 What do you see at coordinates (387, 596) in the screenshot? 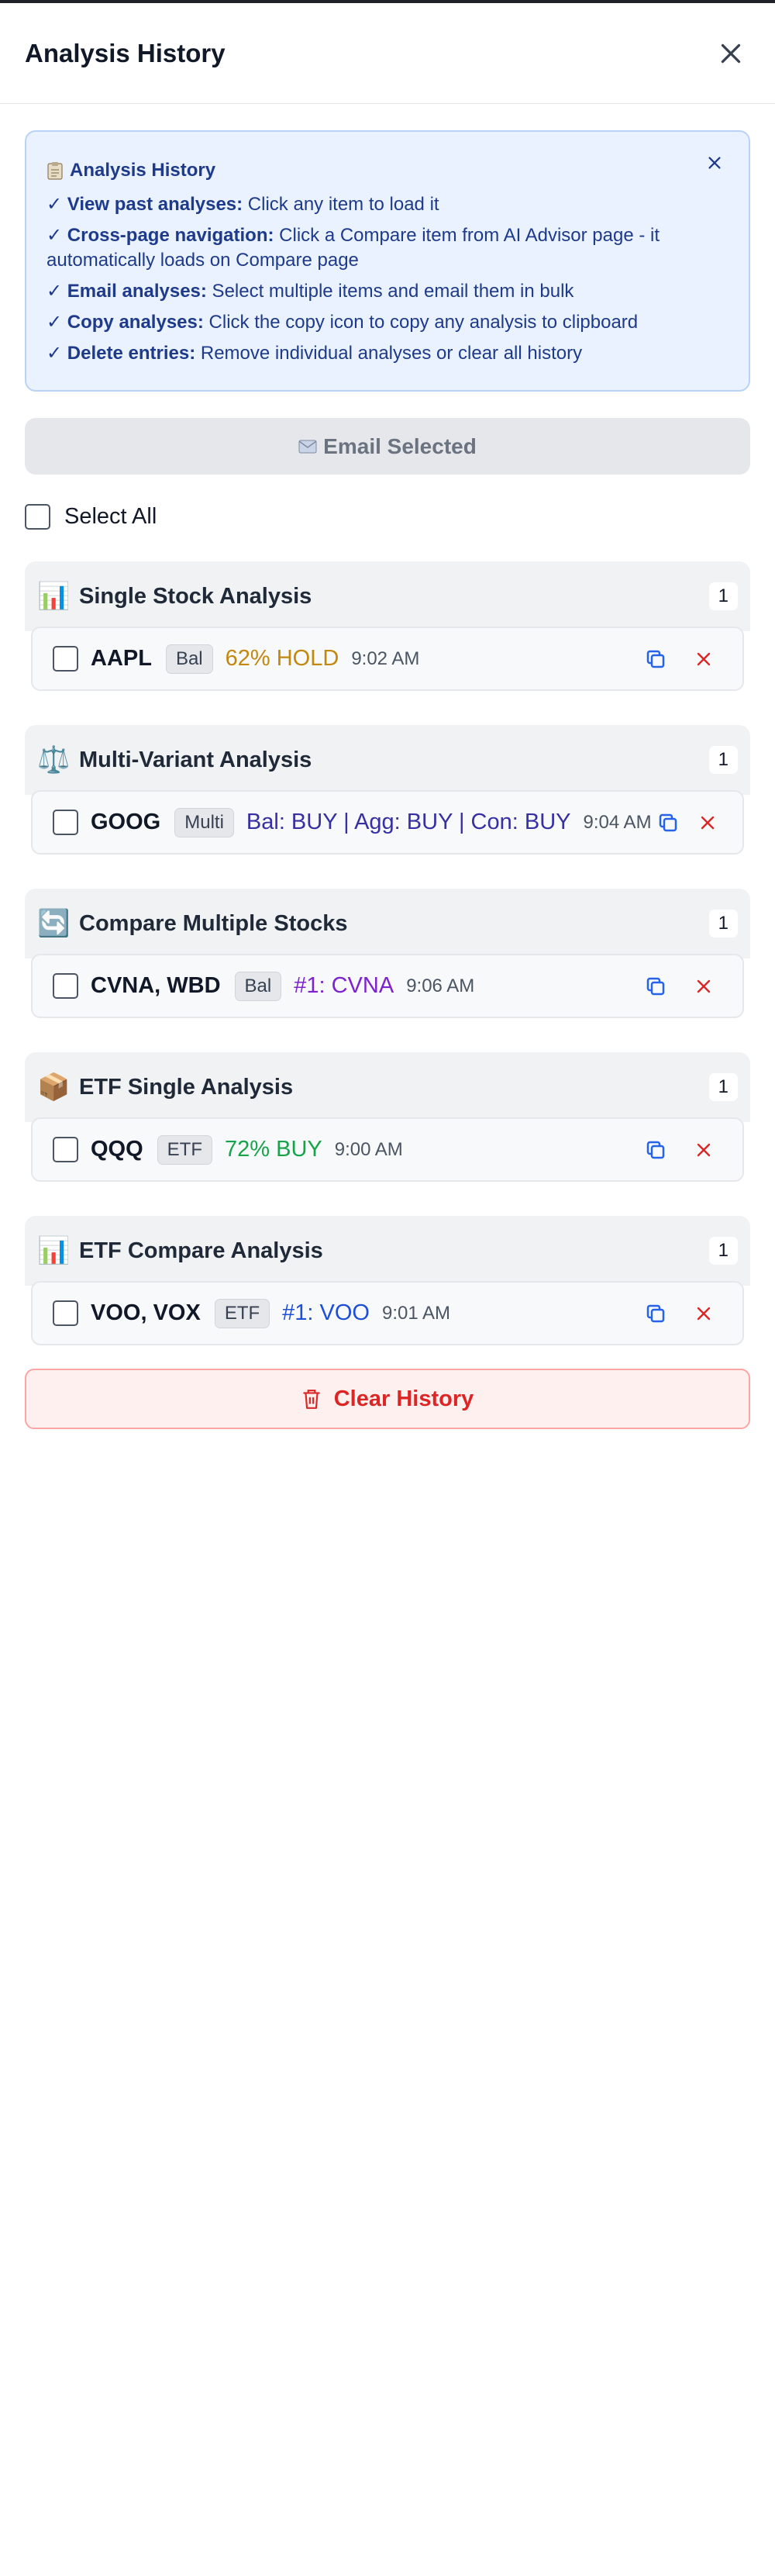
I see `group-header: 📊 Single Stock Analysis 1` at bounding box center [387, 596].